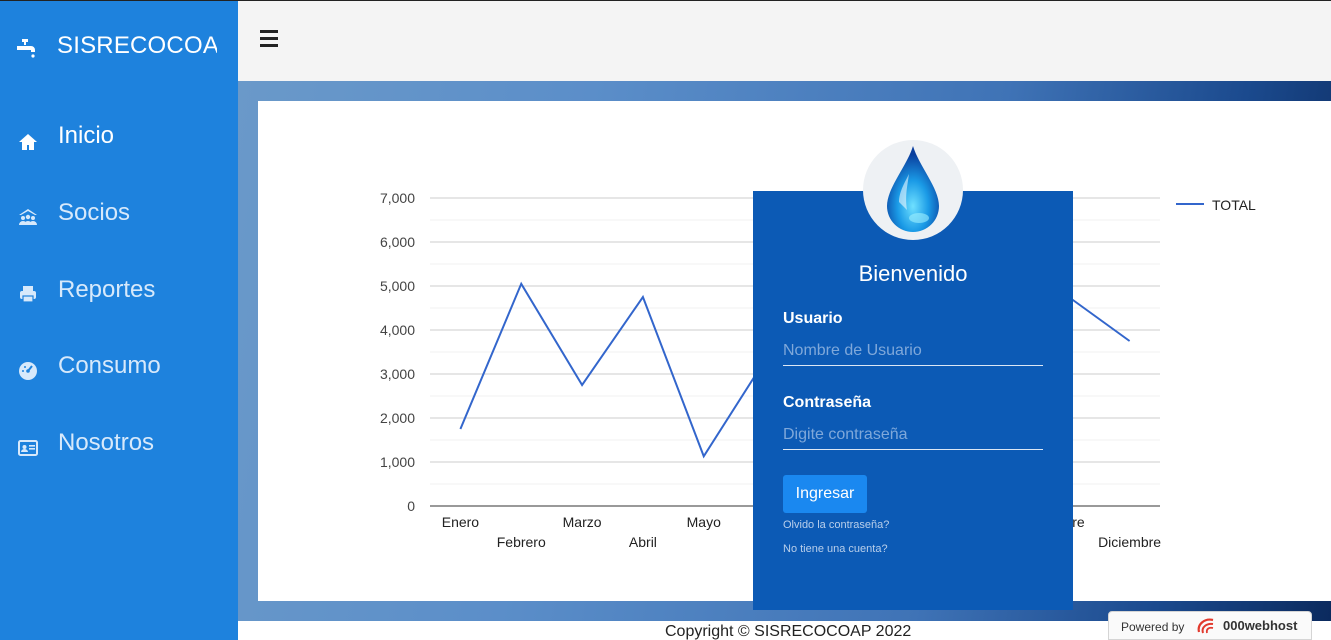 This screenshot has width=1331, height=640. What do you see at coordinates (788, 631) in the screenshot?
I see `copyright-text: Copyright © SISRECOCOAP 2022` at bounding box center [788, 631].